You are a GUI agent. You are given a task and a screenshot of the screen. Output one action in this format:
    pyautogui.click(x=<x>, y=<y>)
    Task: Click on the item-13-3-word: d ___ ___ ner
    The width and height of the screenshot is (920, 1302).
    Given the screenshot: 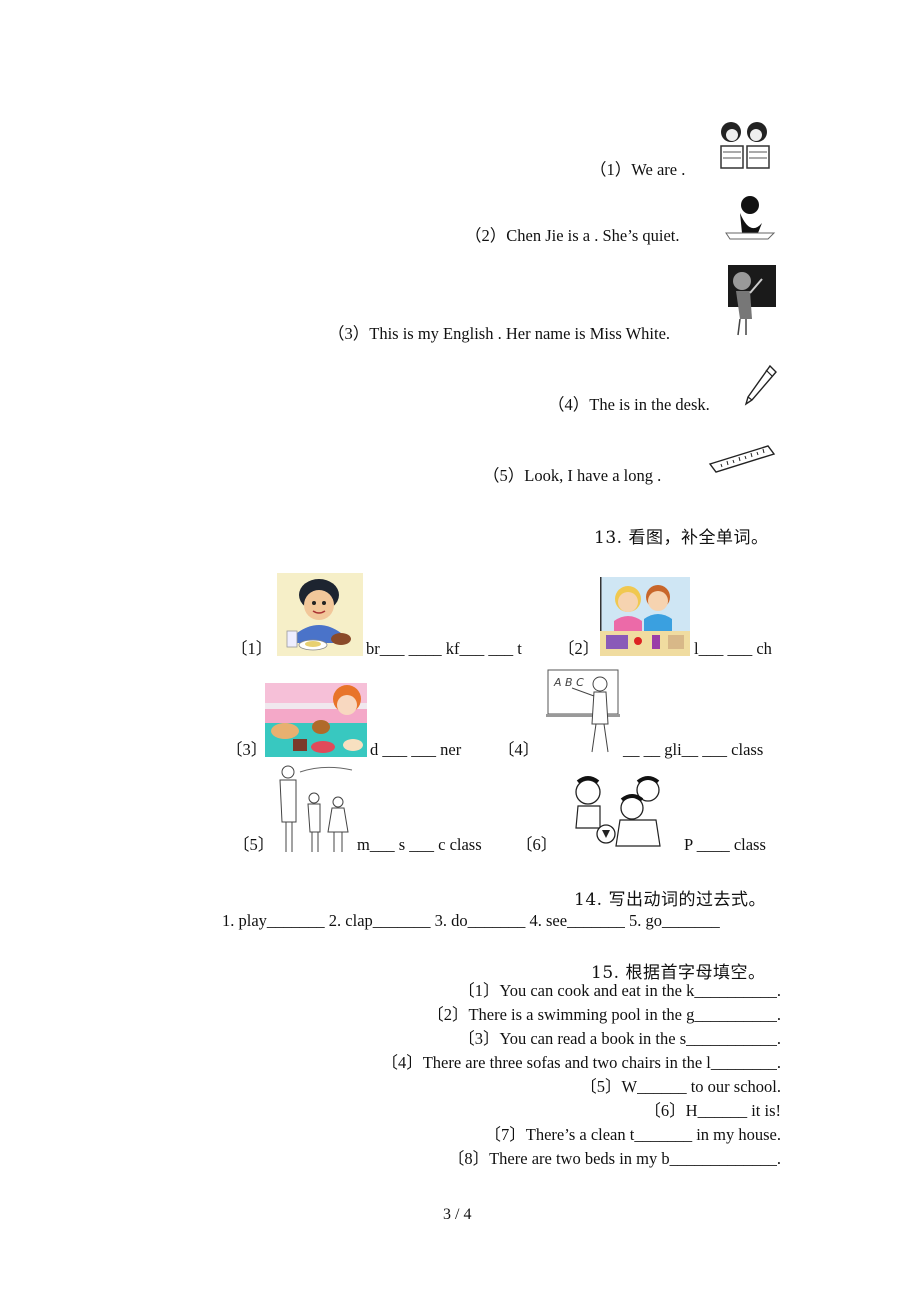 What is the action you would take?
    pyautogui.click(x=416, y=749)
    